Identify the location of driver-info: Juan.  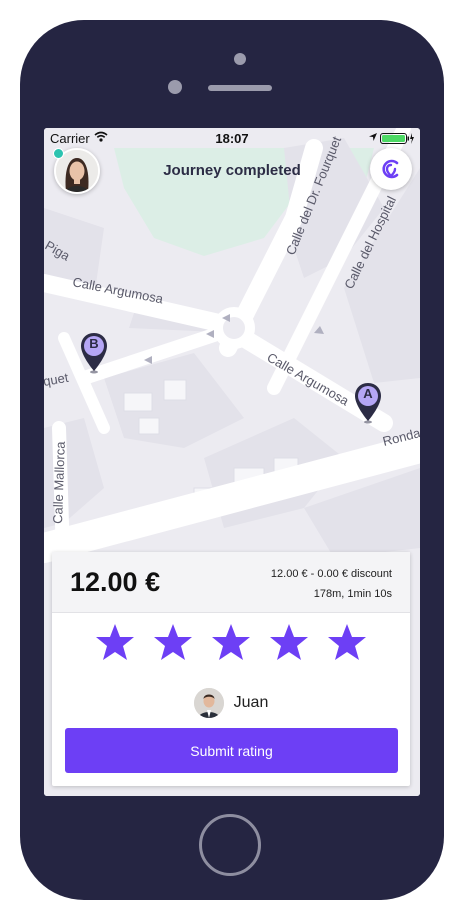
(231, 703).